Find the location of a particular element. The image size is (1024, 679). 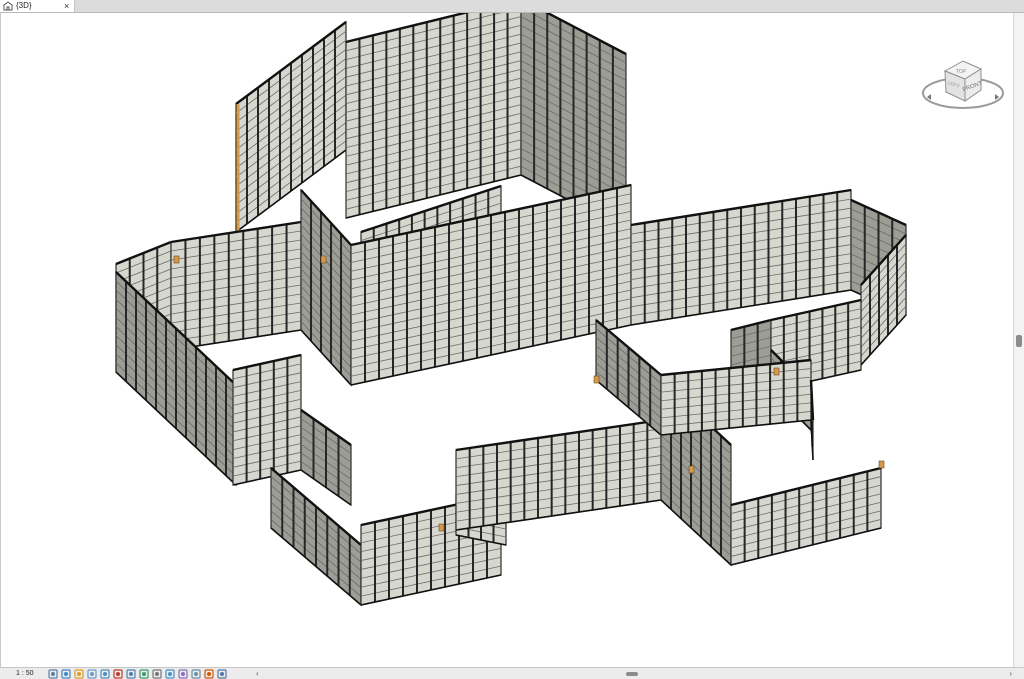

sun-path-icon is located at coordinates (79, 674).